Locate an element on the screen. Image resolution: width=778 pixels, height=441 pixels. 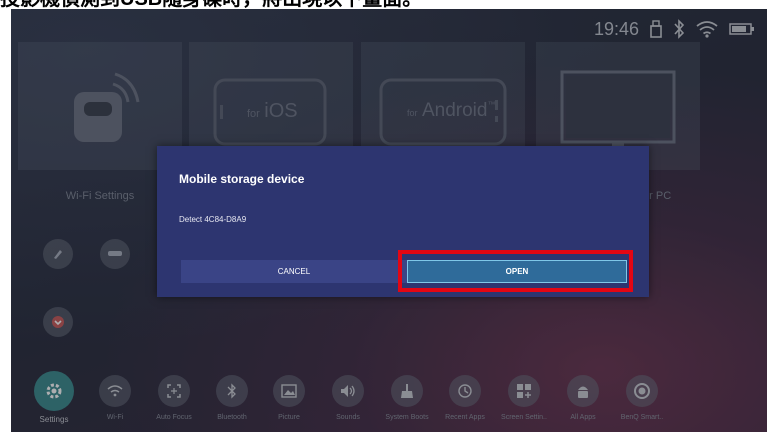
cancel-button: CANCEL is located at coordinates (294, 271).